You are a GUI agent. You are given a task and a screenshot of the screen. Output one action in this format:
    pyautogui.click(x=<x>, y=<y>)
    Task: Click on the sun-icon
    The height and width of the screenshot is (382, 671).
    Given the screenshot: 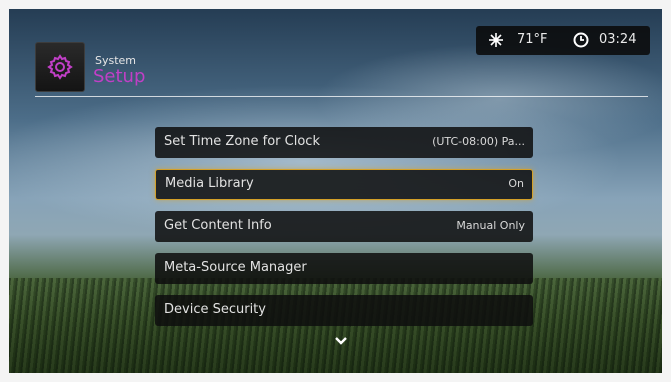 What is the action you would take?
    pyautogui.click(x=496, y=42)
    